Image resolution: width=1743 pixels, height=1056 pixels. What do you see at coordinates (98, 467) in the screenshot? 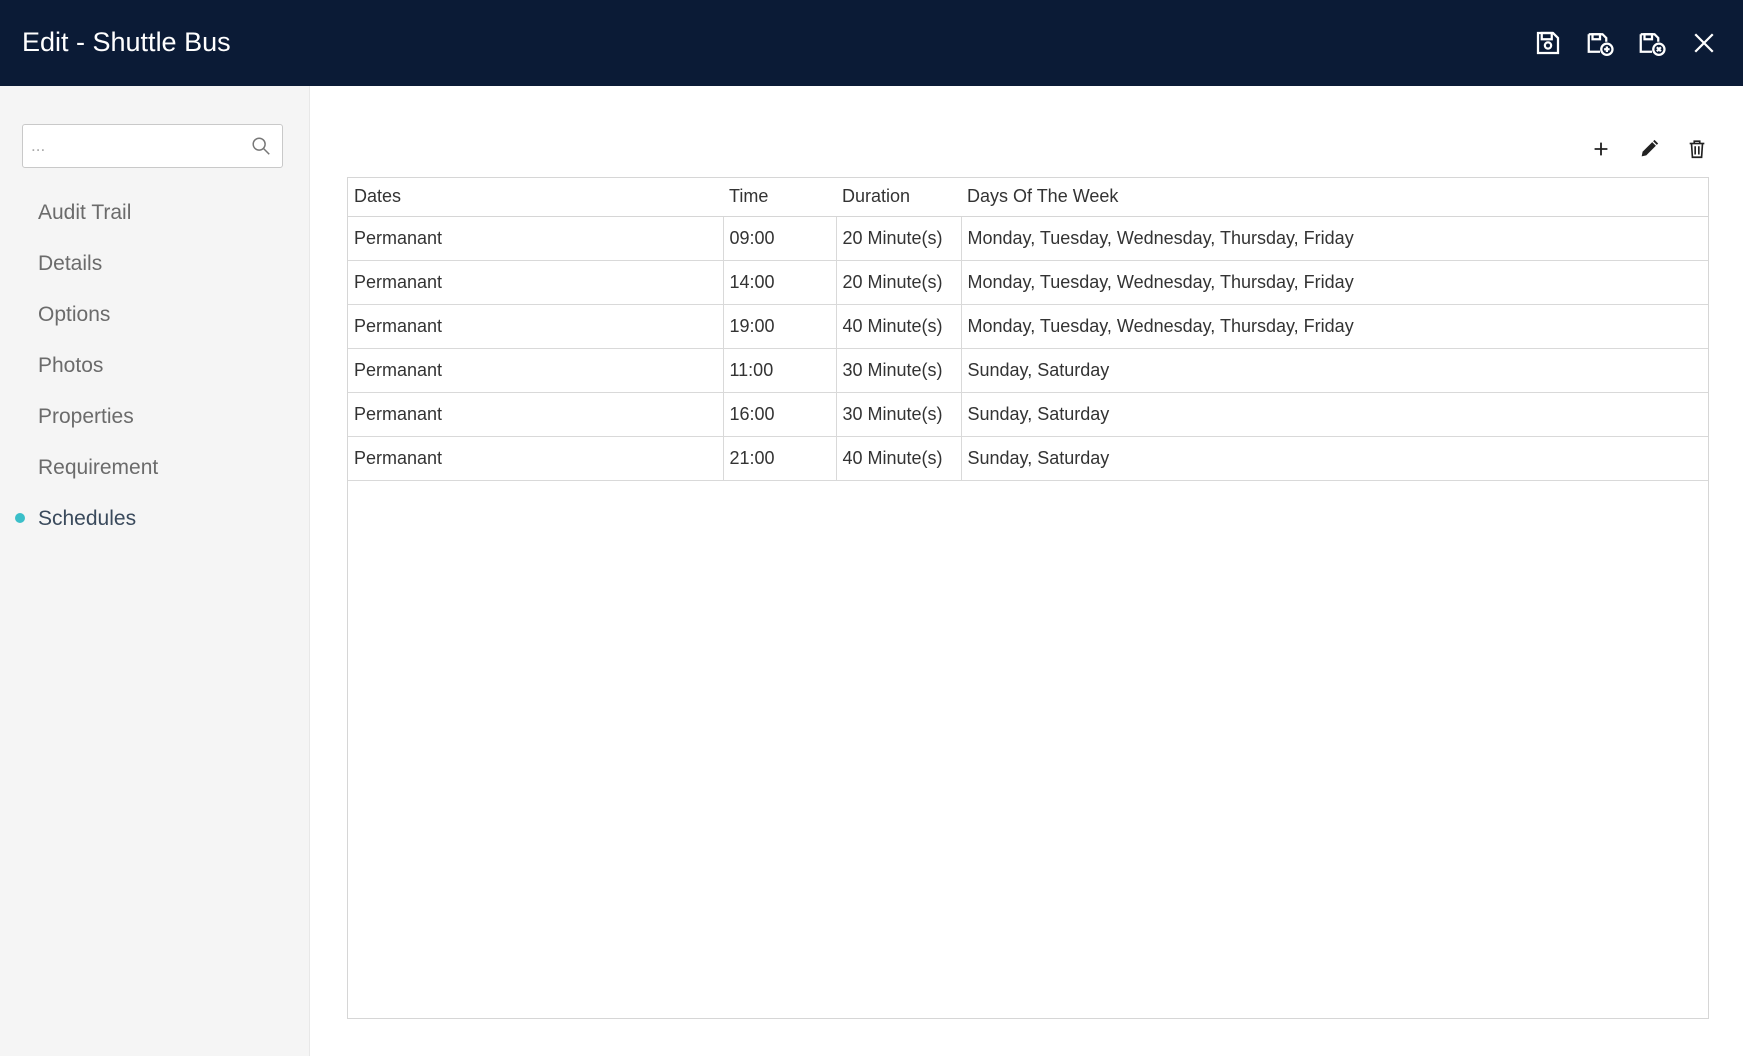
I see `sidebar-item-label: Requirement` at bounding box center [98, 467].